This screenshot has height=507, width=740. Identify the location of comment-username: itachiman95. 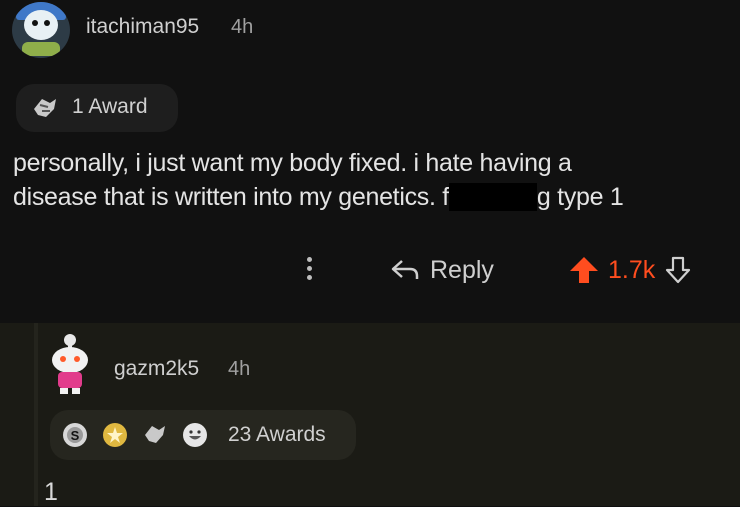
(142, 27).